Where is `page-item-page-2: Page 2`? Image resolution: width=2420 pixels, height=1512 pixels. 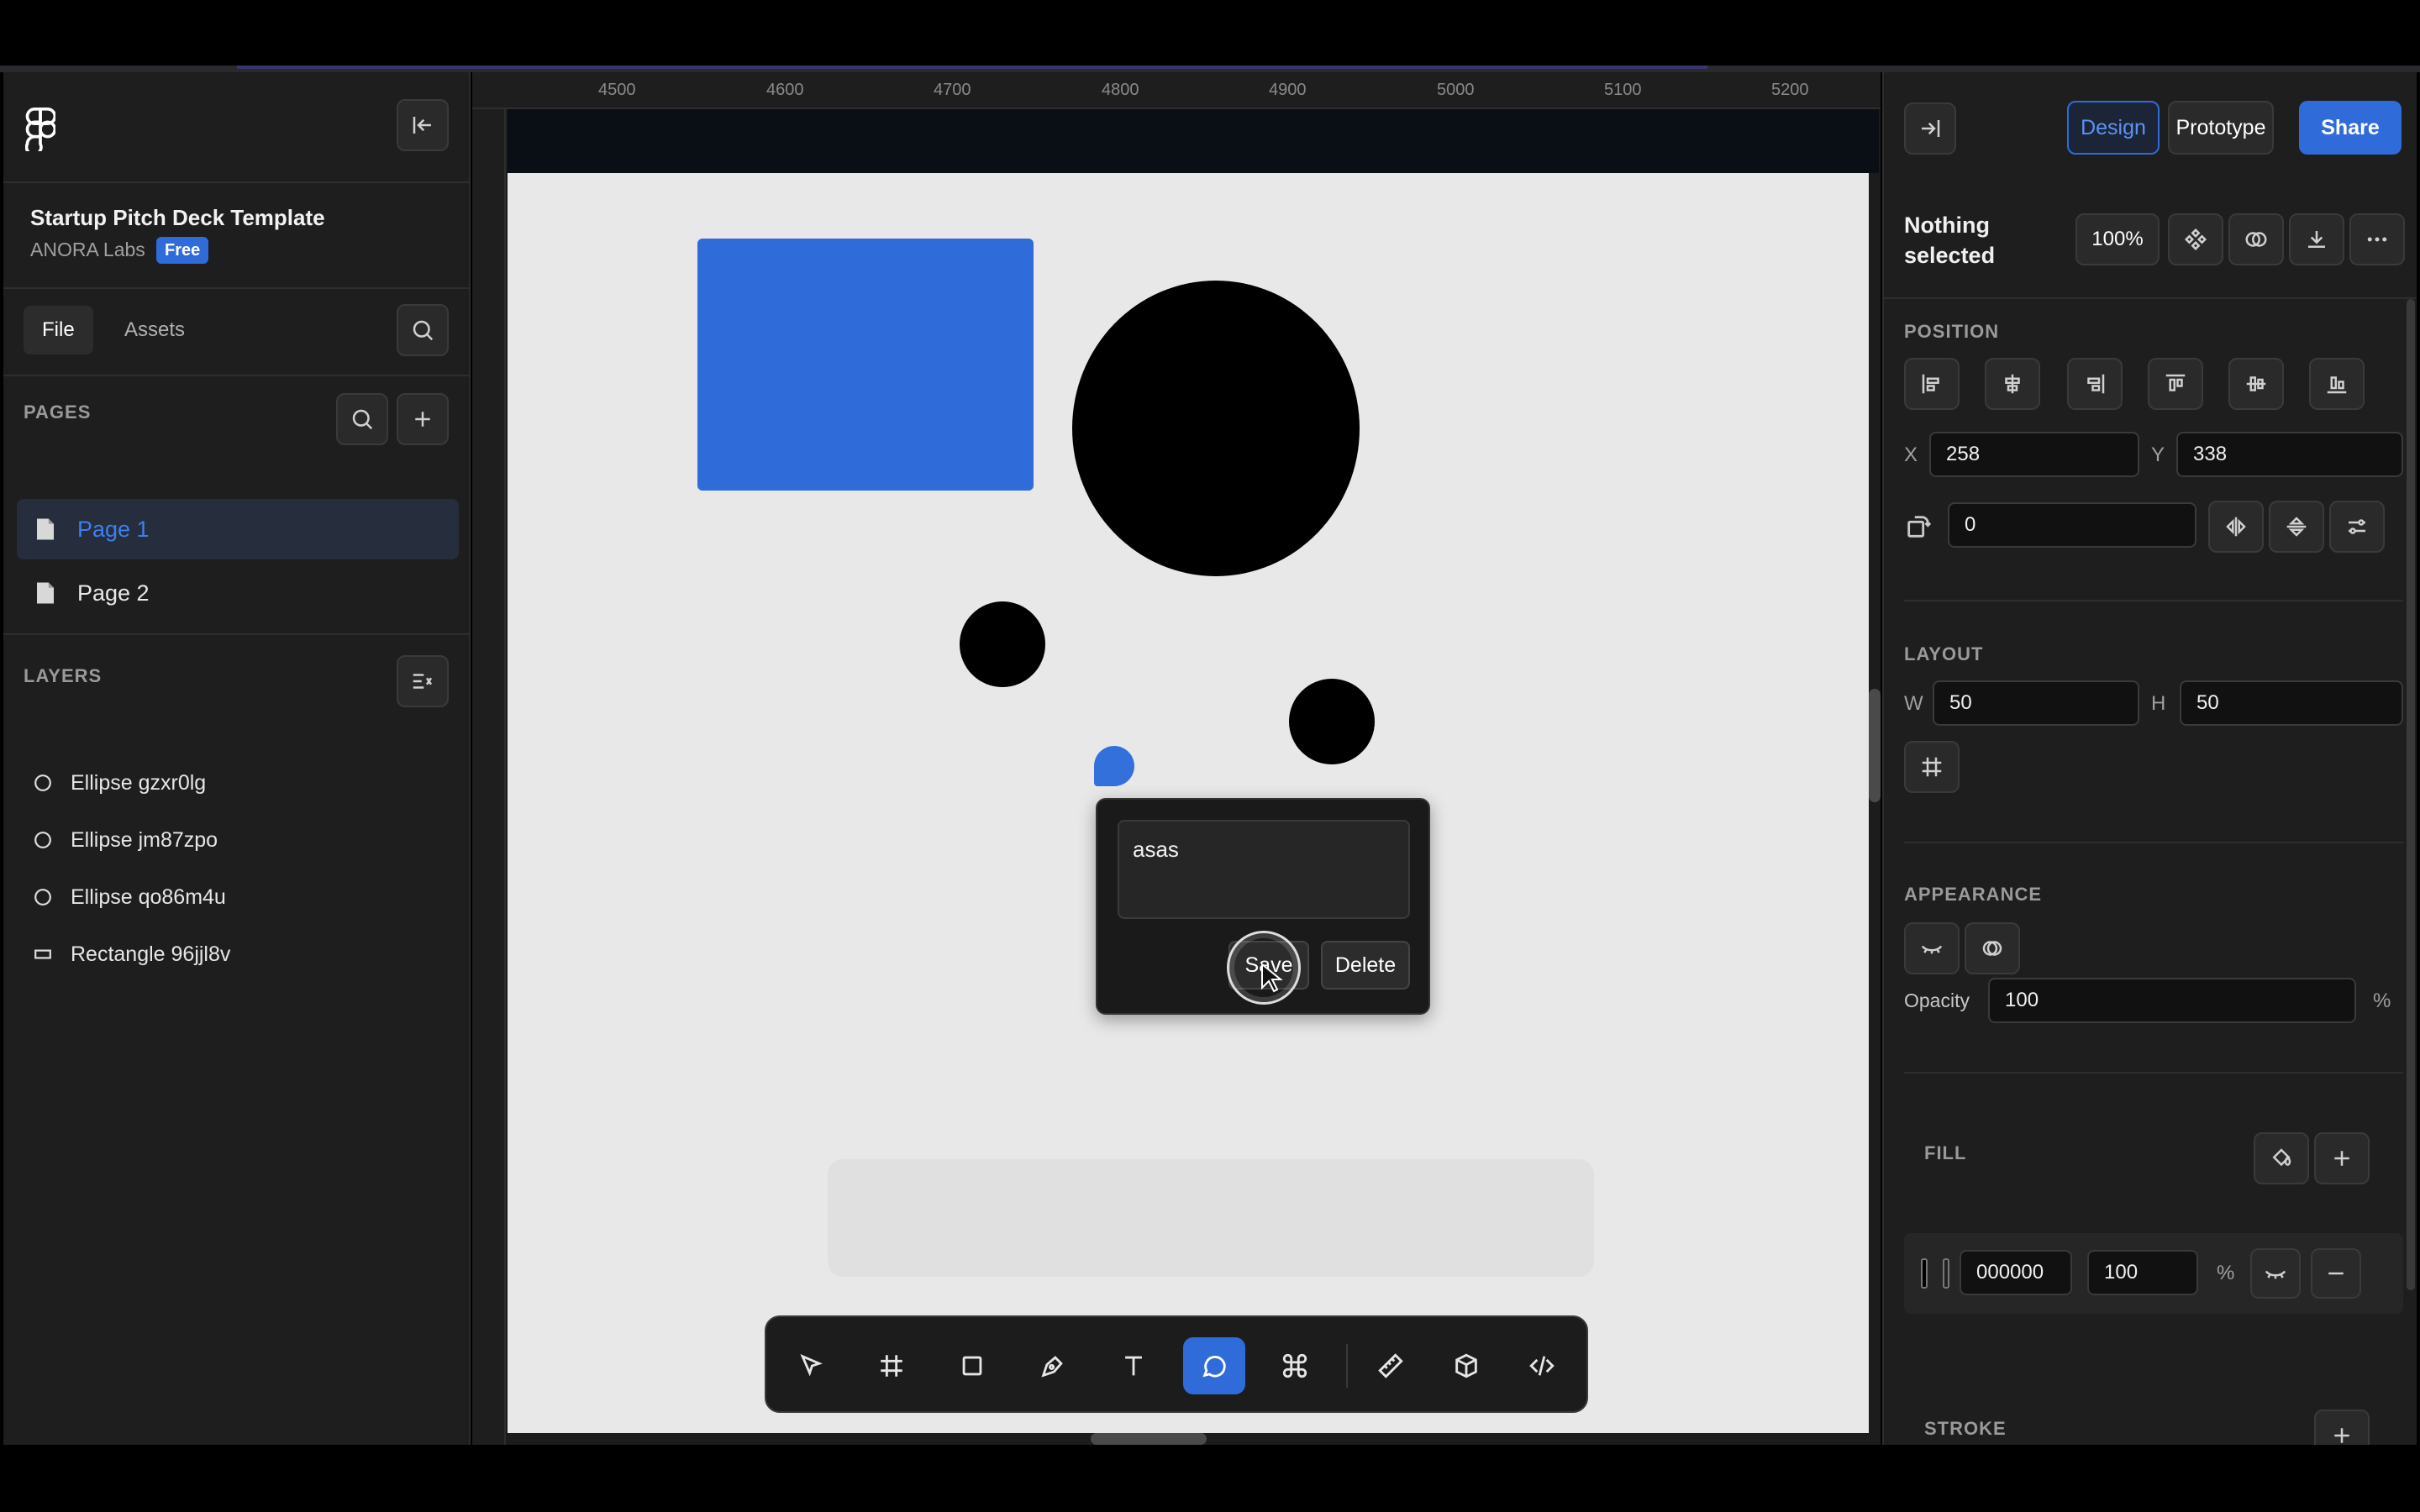
page-item-page-2: Page 2 is located at coordinates (238, 593).